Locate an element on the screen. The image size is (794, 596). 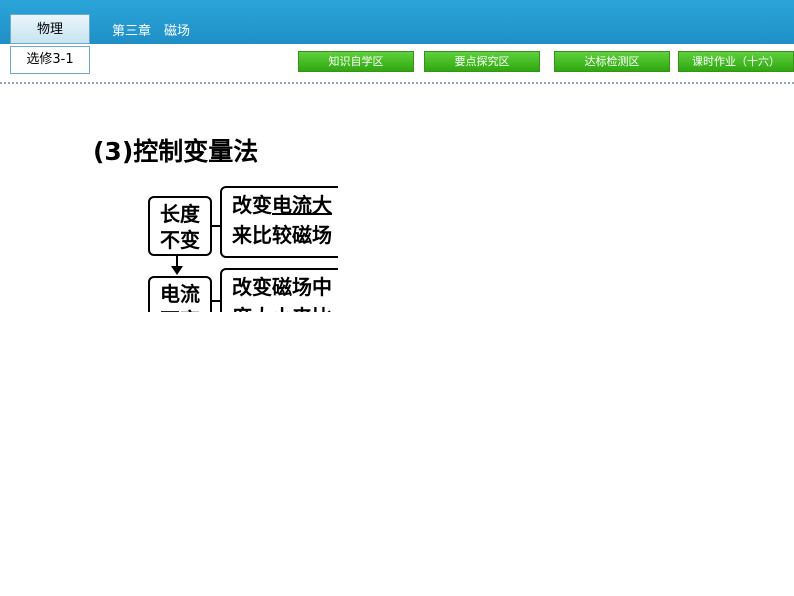
condition-line: 电流 is located at coordinates (180, 294).